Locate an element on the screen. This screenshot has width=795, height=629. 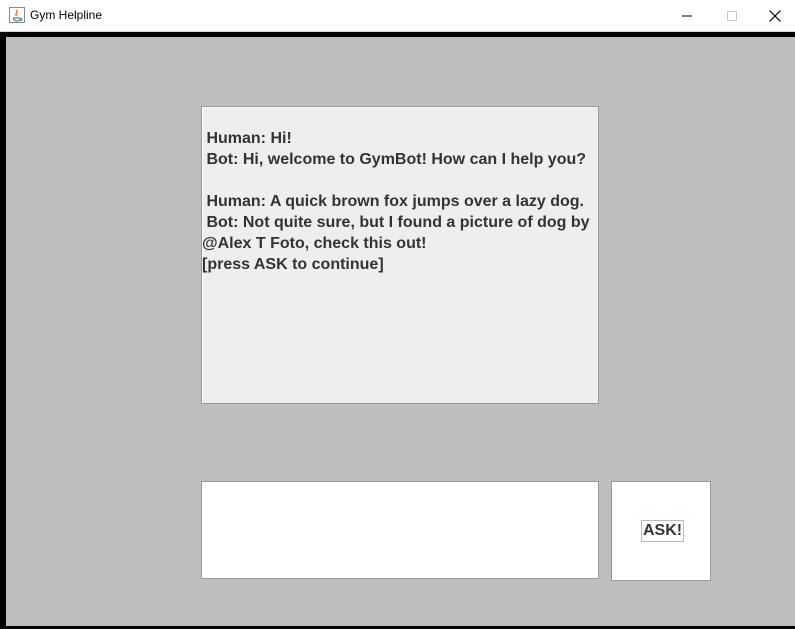
maximize-icon is located at coordinates (732, 15).